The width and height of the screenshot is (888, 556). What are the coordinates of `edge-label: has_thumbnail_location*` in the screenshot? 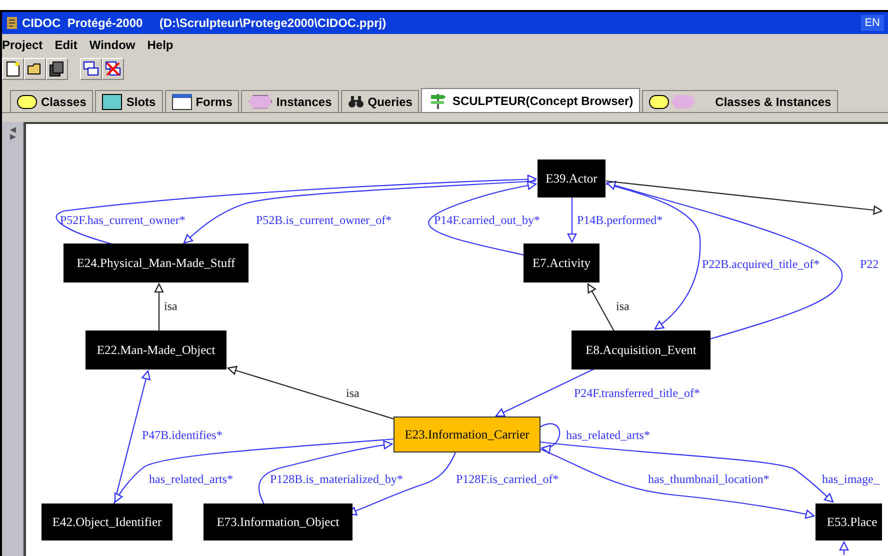 It's located at (709, 479).